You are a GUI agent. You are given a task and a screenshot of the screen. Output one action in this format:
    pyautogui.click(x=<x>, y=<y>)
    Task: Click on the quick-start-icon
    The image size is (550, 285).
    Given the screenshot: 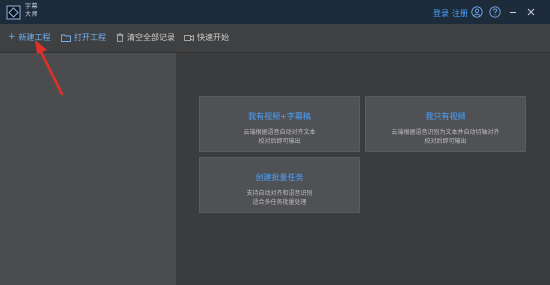 What is the action you would take?
    pyautogui.click(x=189, y=37)
    